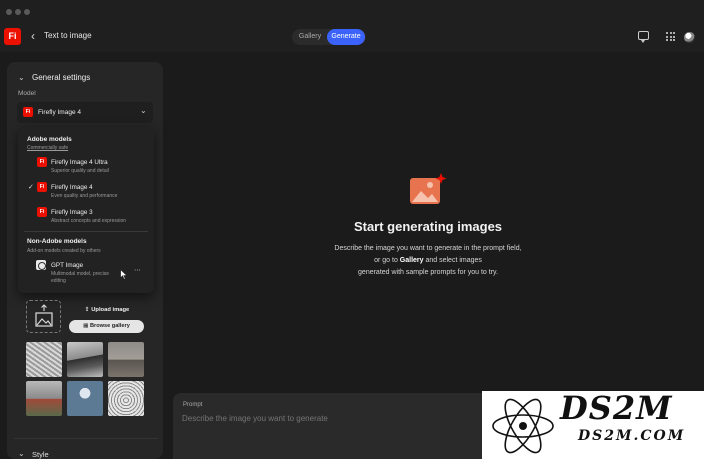 This screenshot has height=459, width=720. Describe the element at coordinates (689, 37) in the screenshot. I see `avatar` at that location.